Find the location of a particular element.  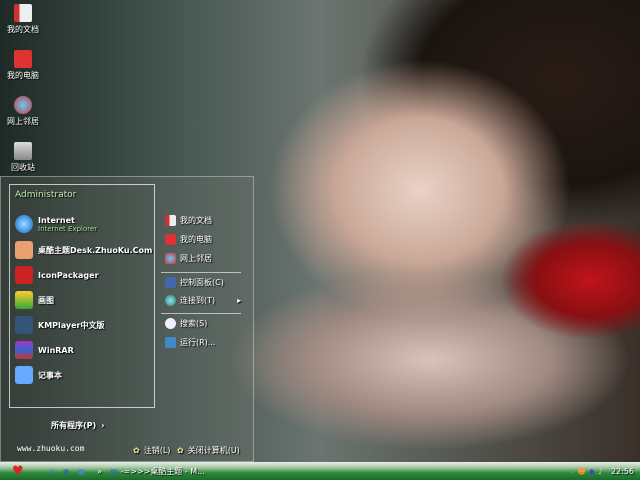

ie-quicklaunch-icon: e is located at coordinates (52, 471).